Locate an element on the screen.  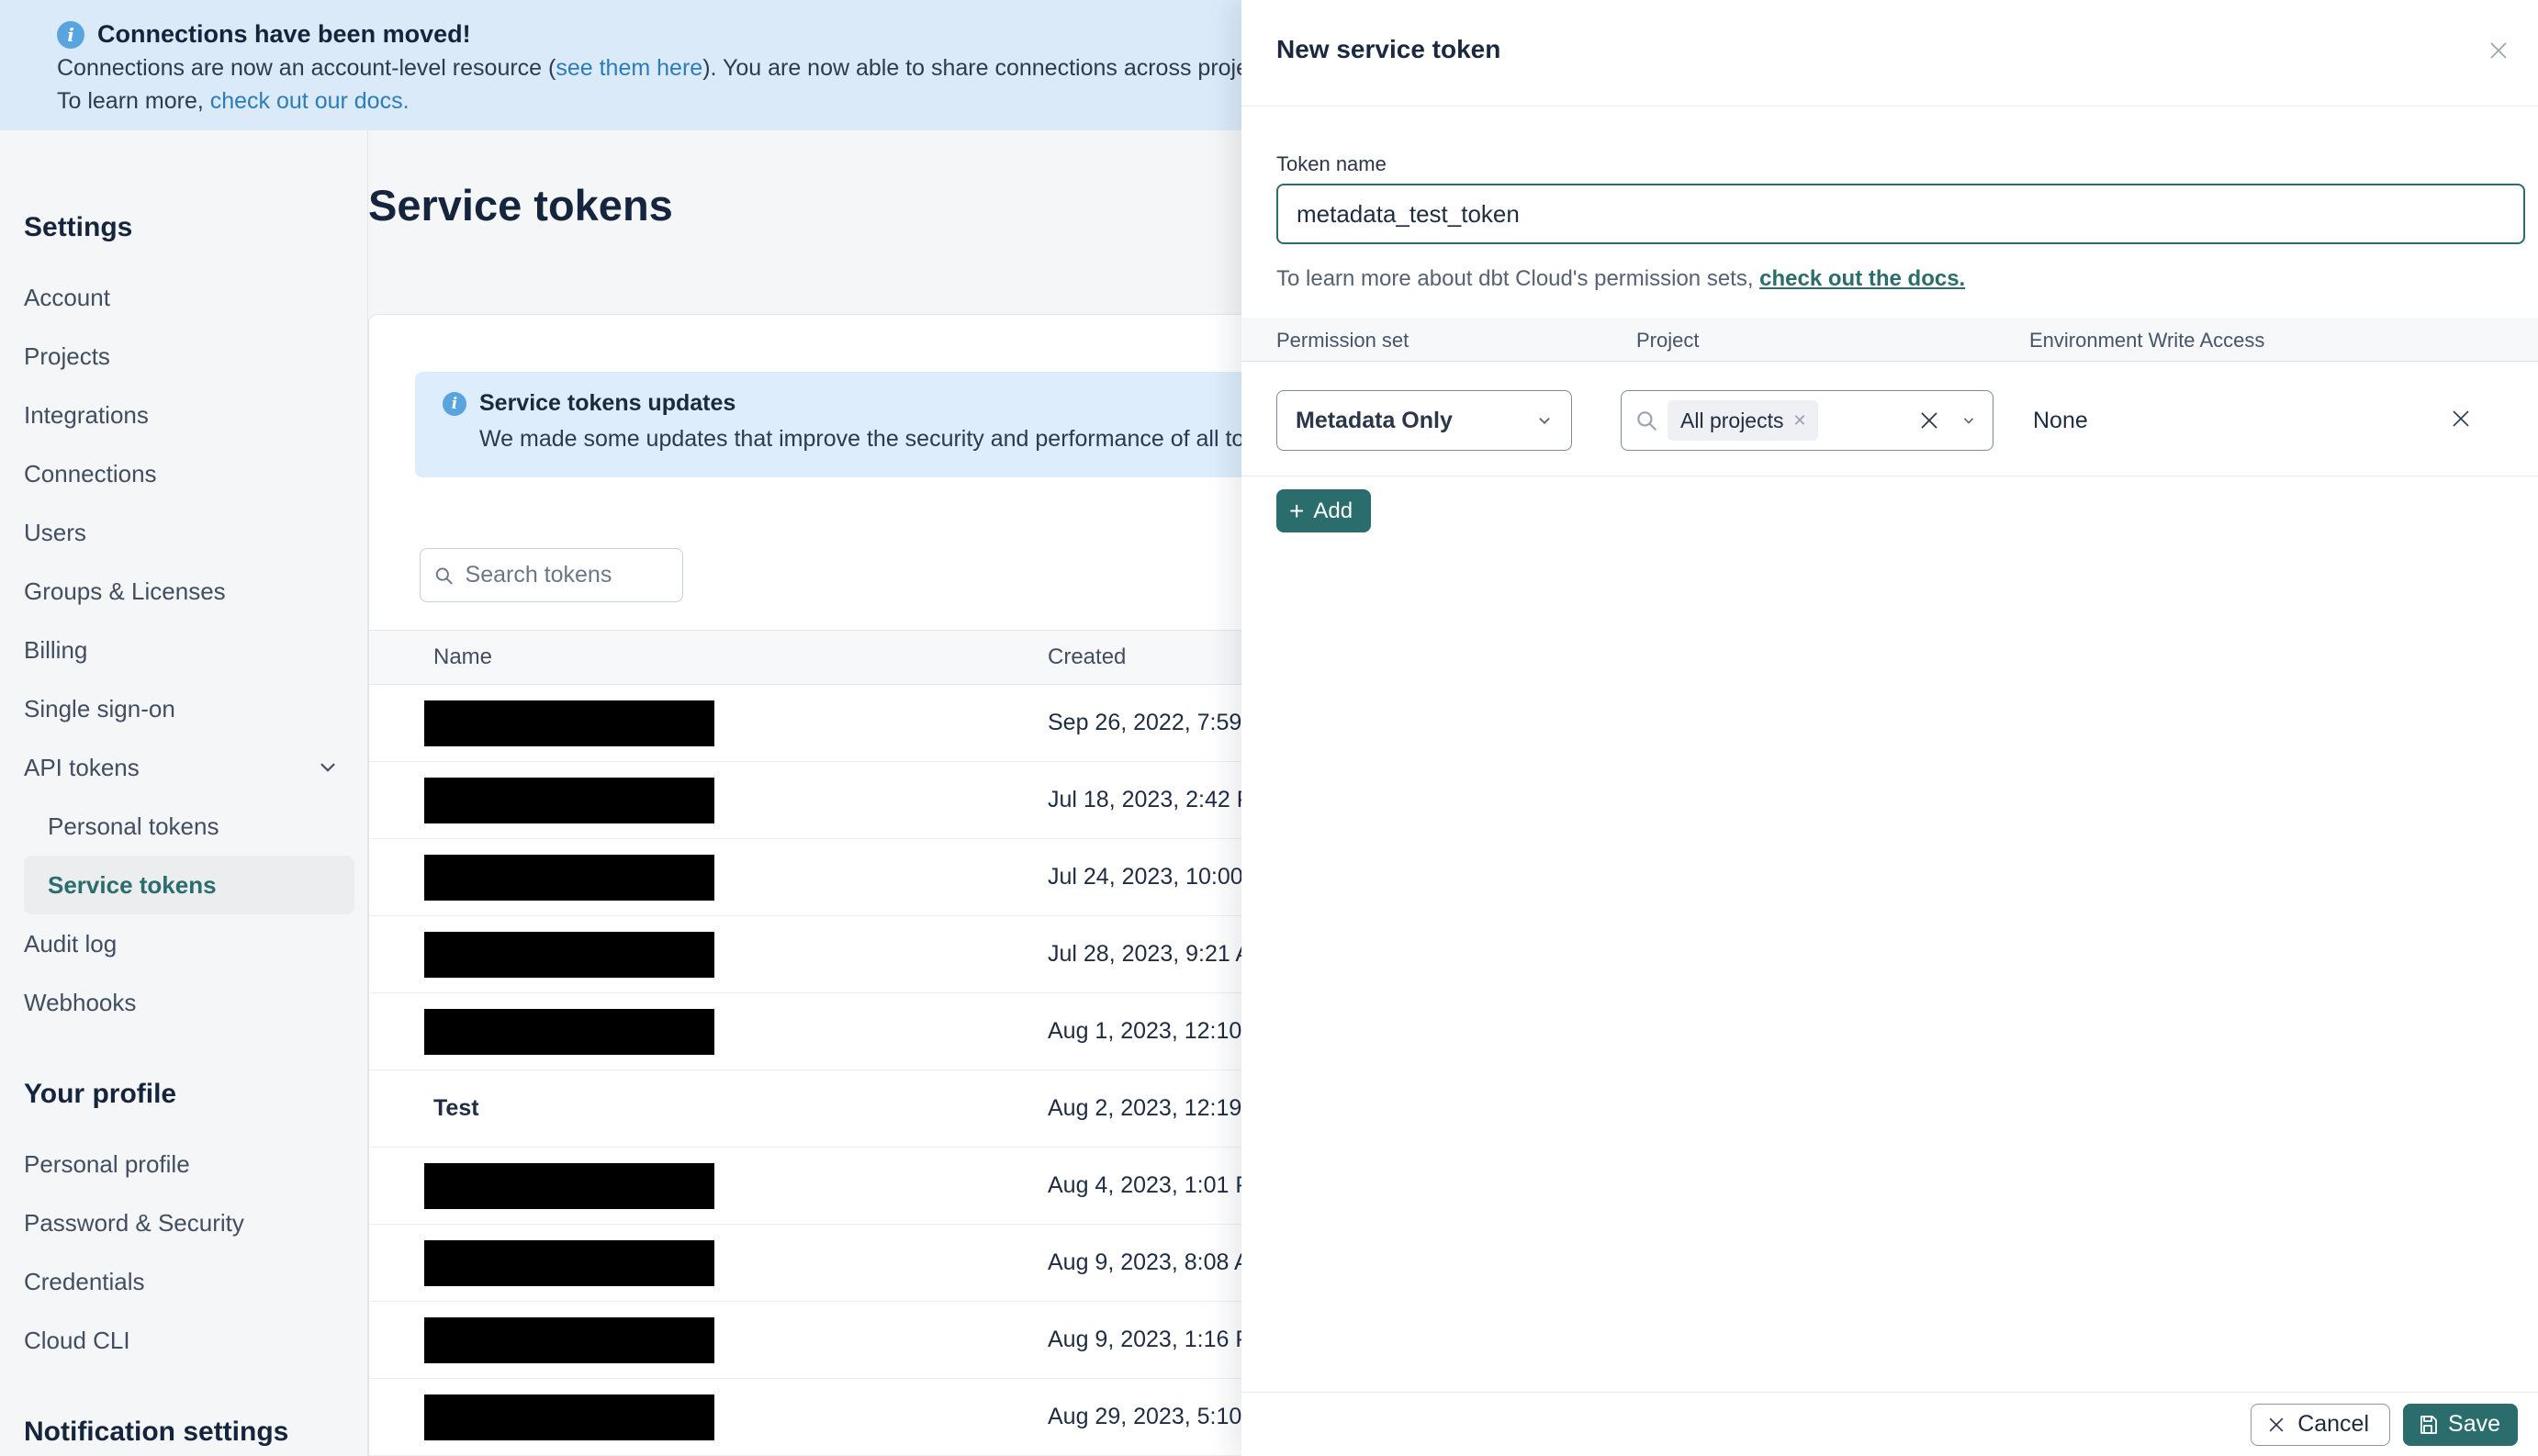
sidebar-item: Service tokens is located at coordinates (189, 885).